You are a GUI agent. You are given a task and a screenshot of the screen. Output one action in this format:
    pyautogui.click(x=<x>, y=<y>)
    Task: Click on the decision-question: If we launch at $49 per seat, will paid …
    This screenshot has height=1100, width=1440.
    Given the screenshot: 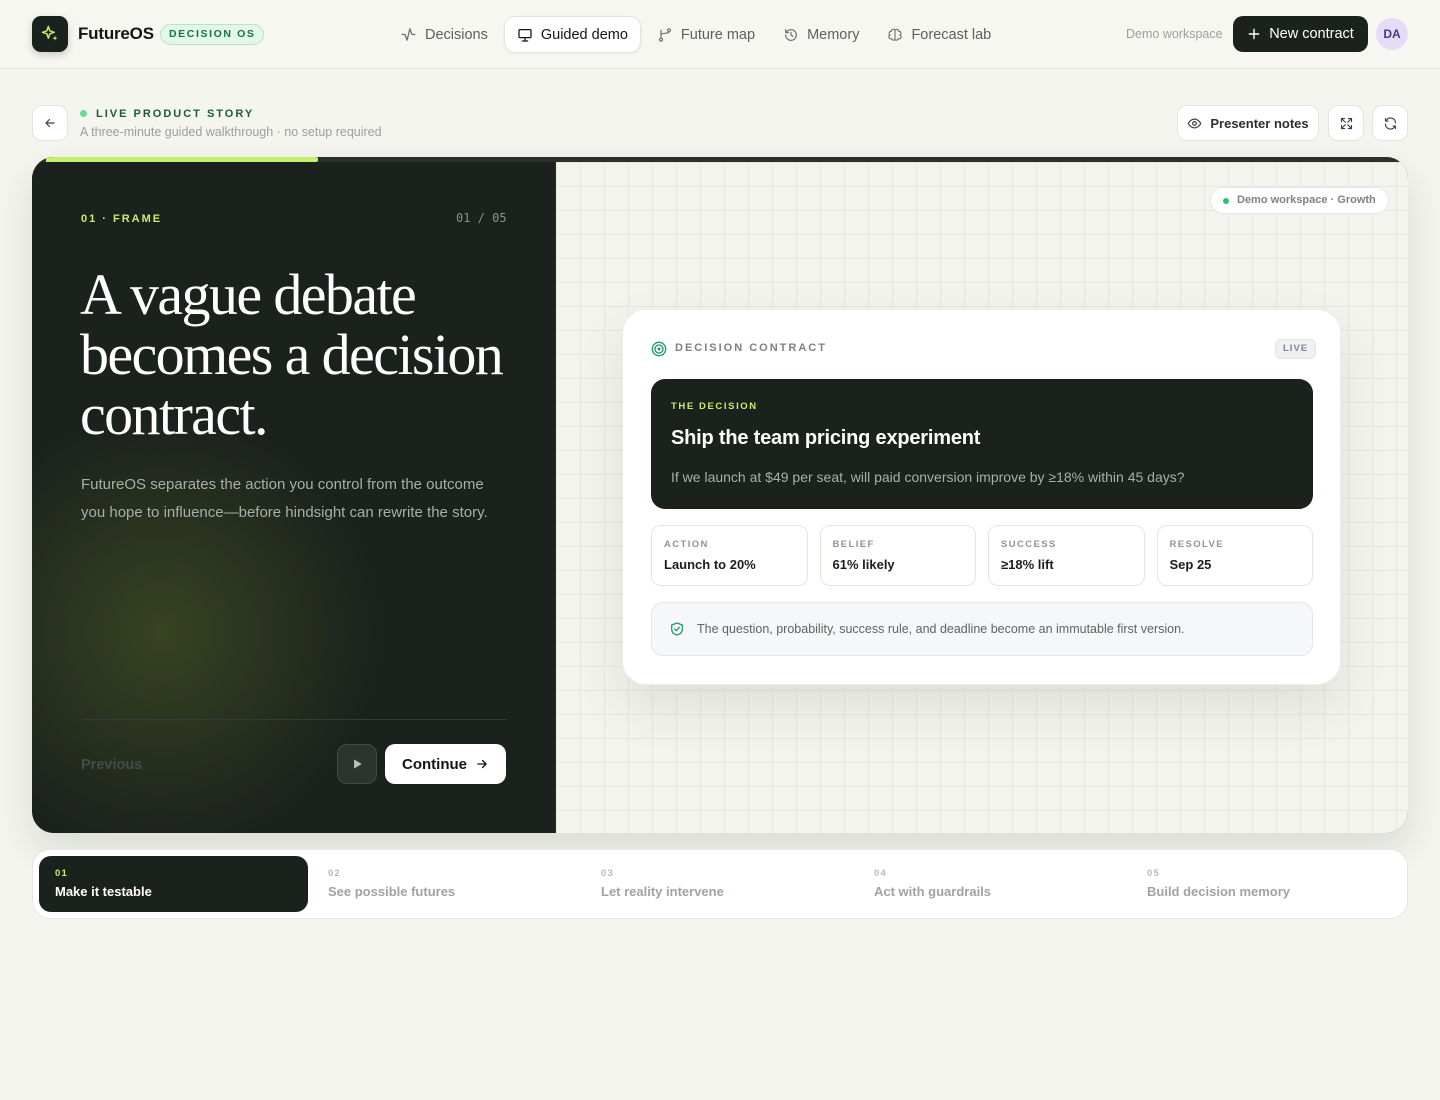 What is the action you would take?
    pyautogui.click(x=928, y=477)
    